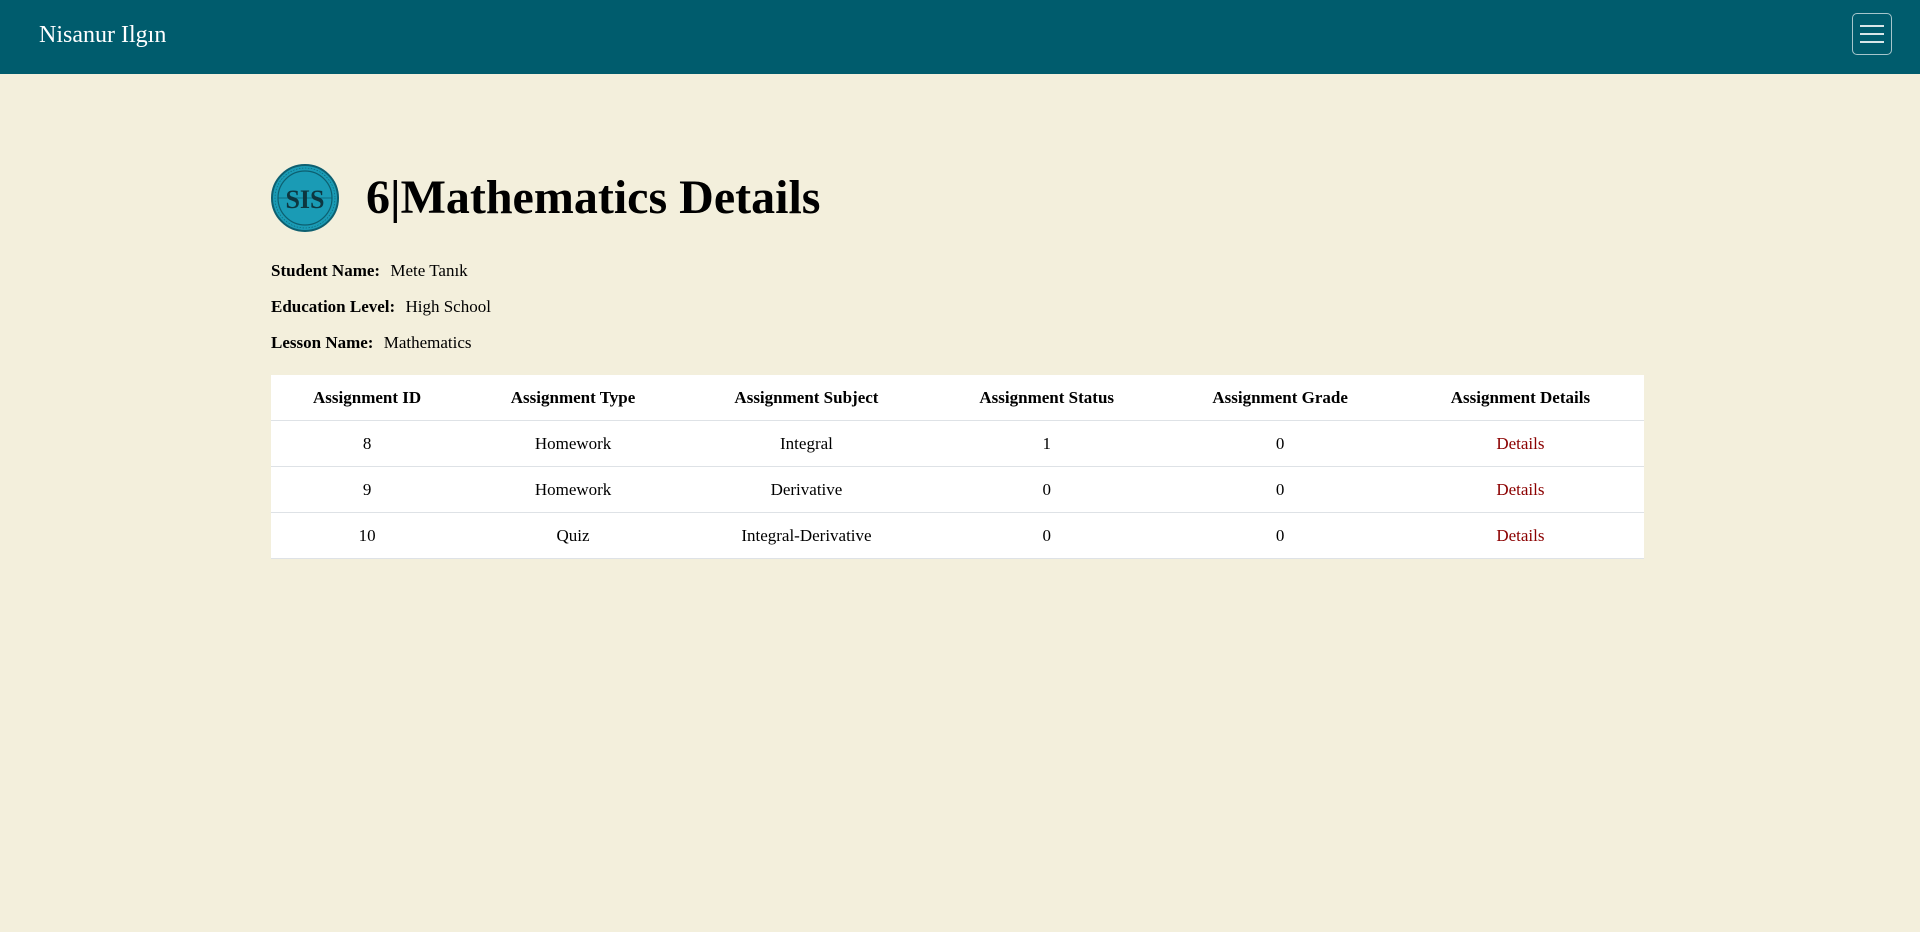 This screenshot has height=932, width=1920. I want to click on cell-assignment-type: Quiz, so click(573, 535).